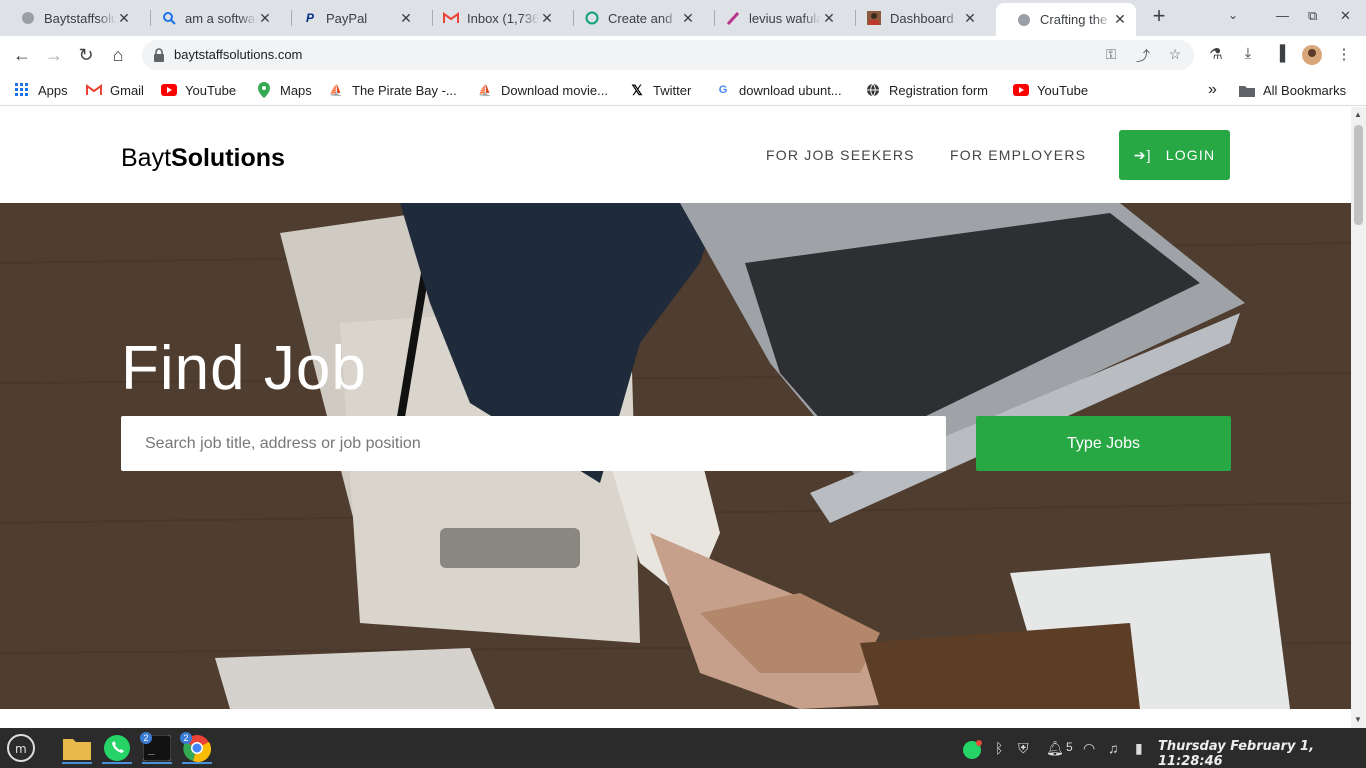  What do you see at coordinates (1282, 15) in the screenshot?
I see `minimize-icon: —` at bounding box center [1282, 15].